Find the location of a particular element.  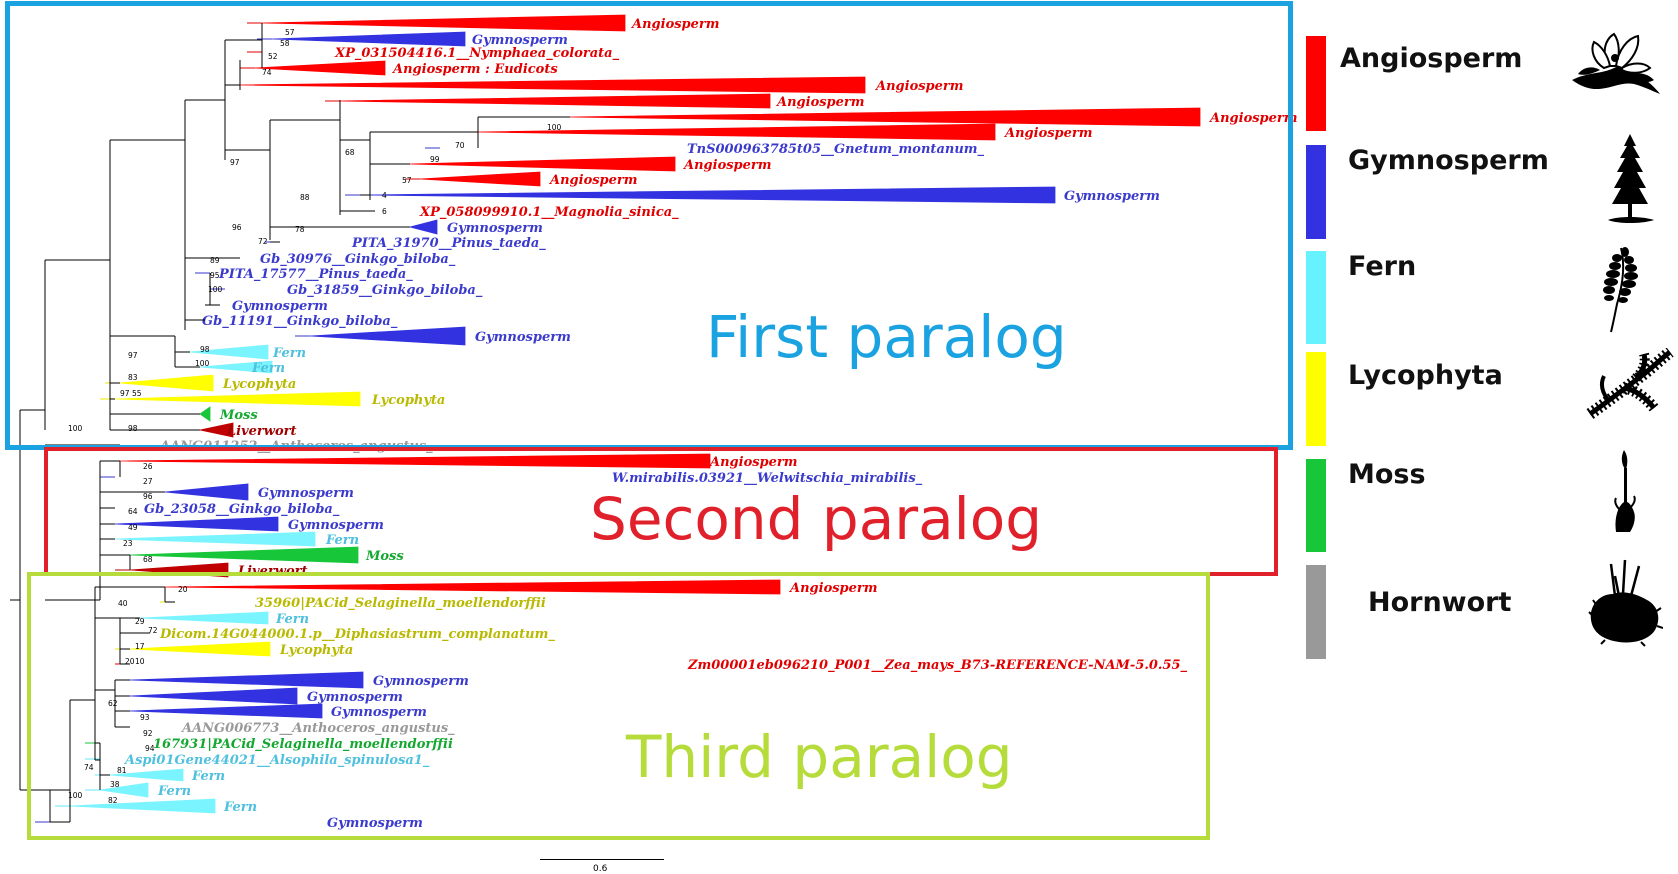

clubmoss-icon is located at coordinates (1630, 383).